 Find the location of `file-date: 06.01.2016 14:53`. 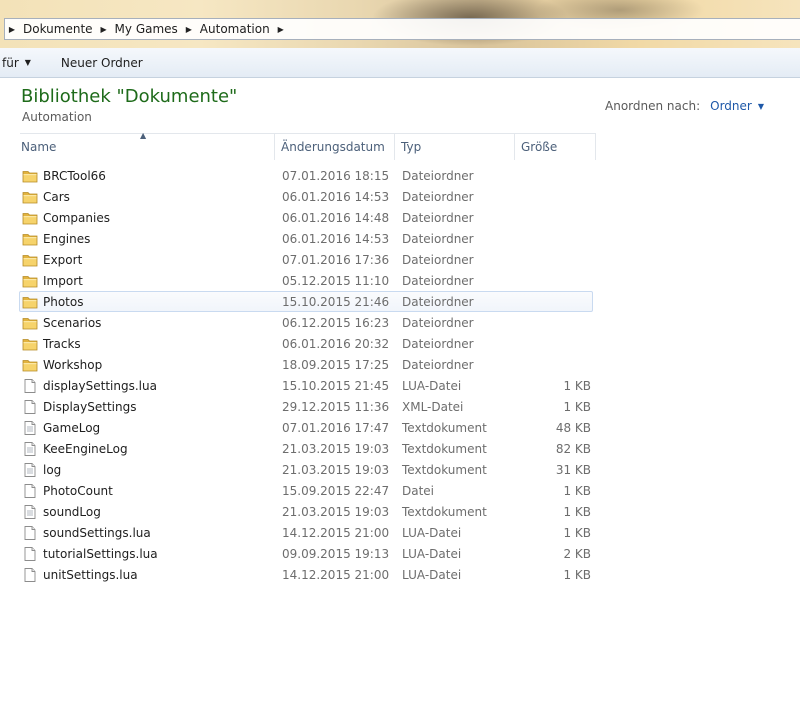

file-date: 06.01.2016 14:53 is located at coordinates (336, 196).